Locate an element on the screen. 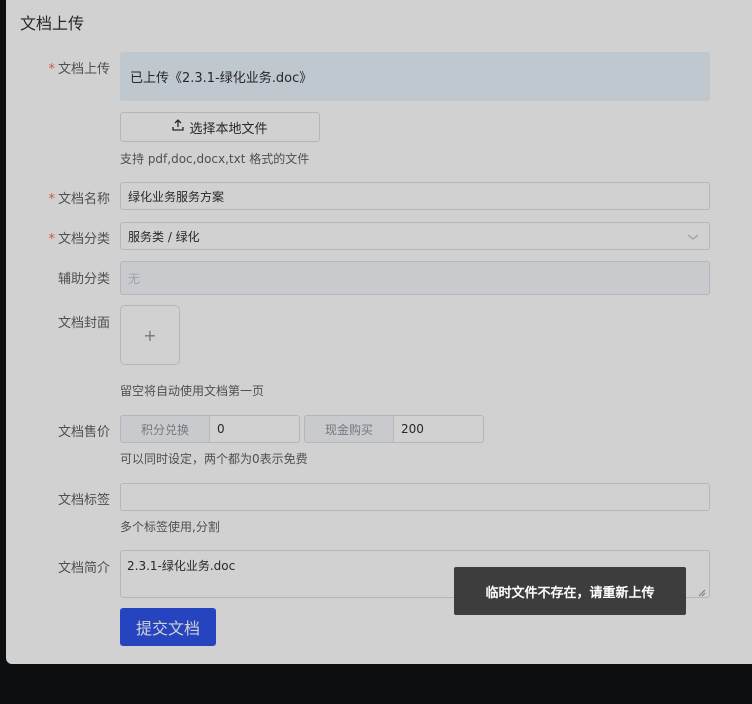 The height and width of the screenshot is (704, 752). cash-price-input: 200 is located at coordinates (438, 429).